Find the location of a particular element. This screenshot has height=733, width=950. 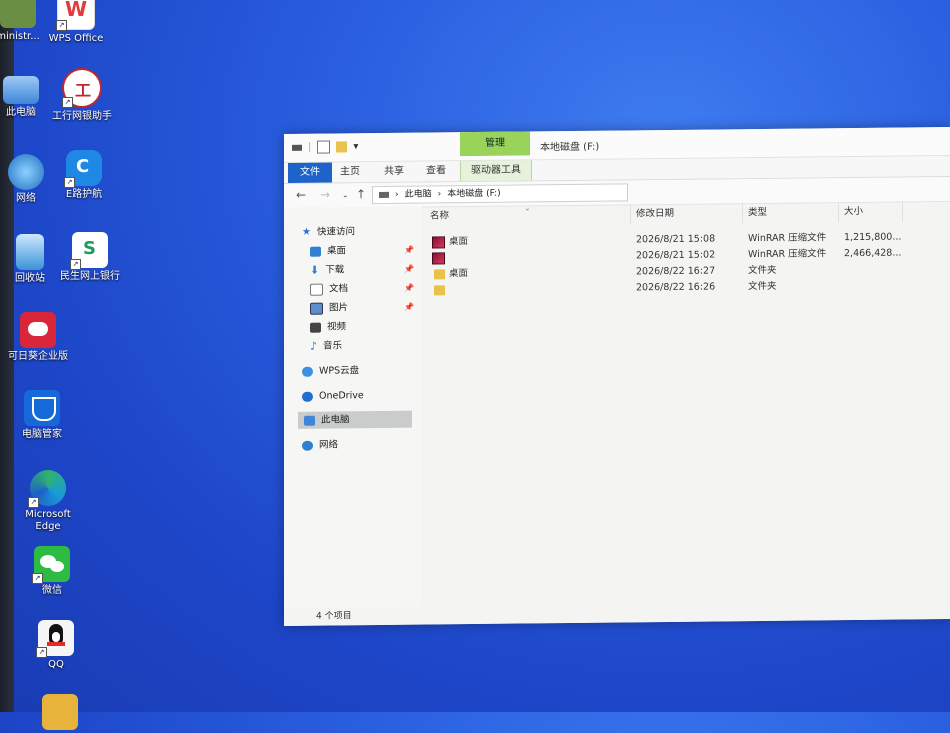

video-icon is located at coordinates (315, 327).